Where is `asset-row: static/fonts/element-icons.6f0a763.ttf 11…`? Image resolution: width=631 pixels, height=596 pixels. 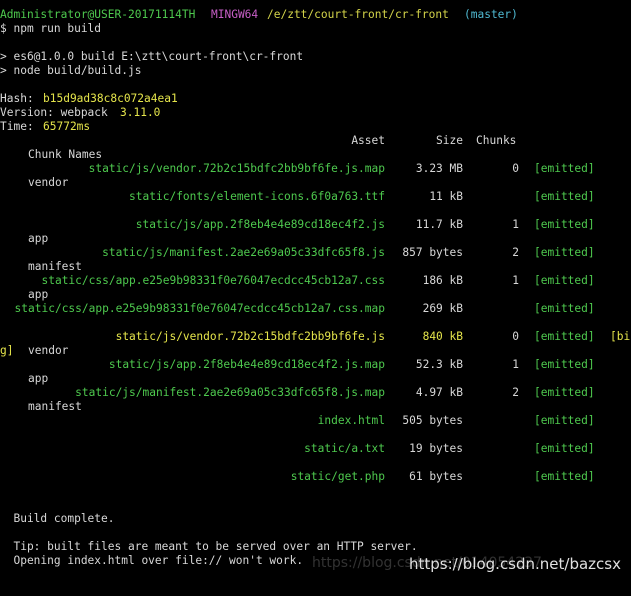
asset-row: static/fonts/element-icons.6f0a763.ttf 11… is located at coordinates (315, 197).